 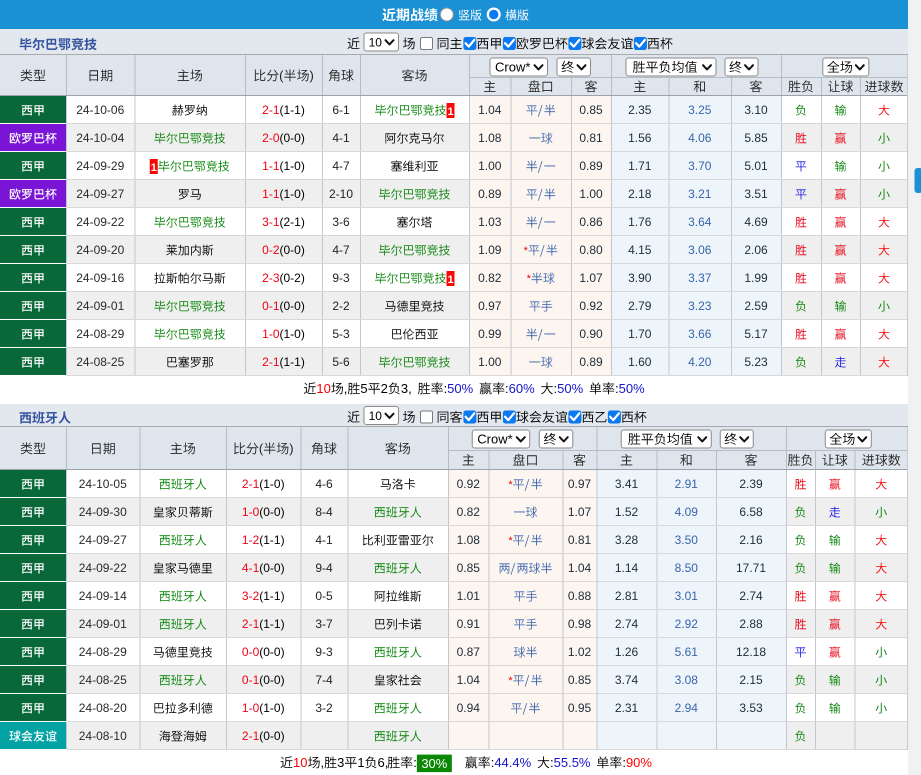 I want to click on svg-text: (1-0), so click(x=271, y=708).